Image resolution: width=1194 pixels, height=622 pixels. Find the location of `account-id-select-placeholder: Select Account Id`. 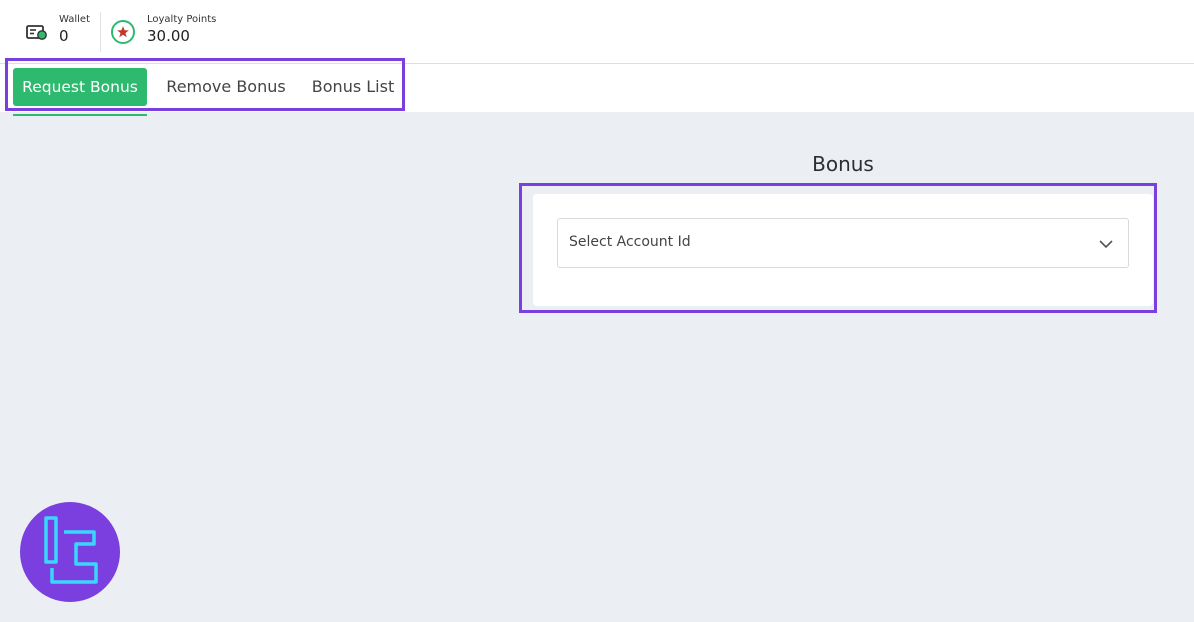

account-id-select-placeholder: Select Account Id is located at coordinates (630, 242).